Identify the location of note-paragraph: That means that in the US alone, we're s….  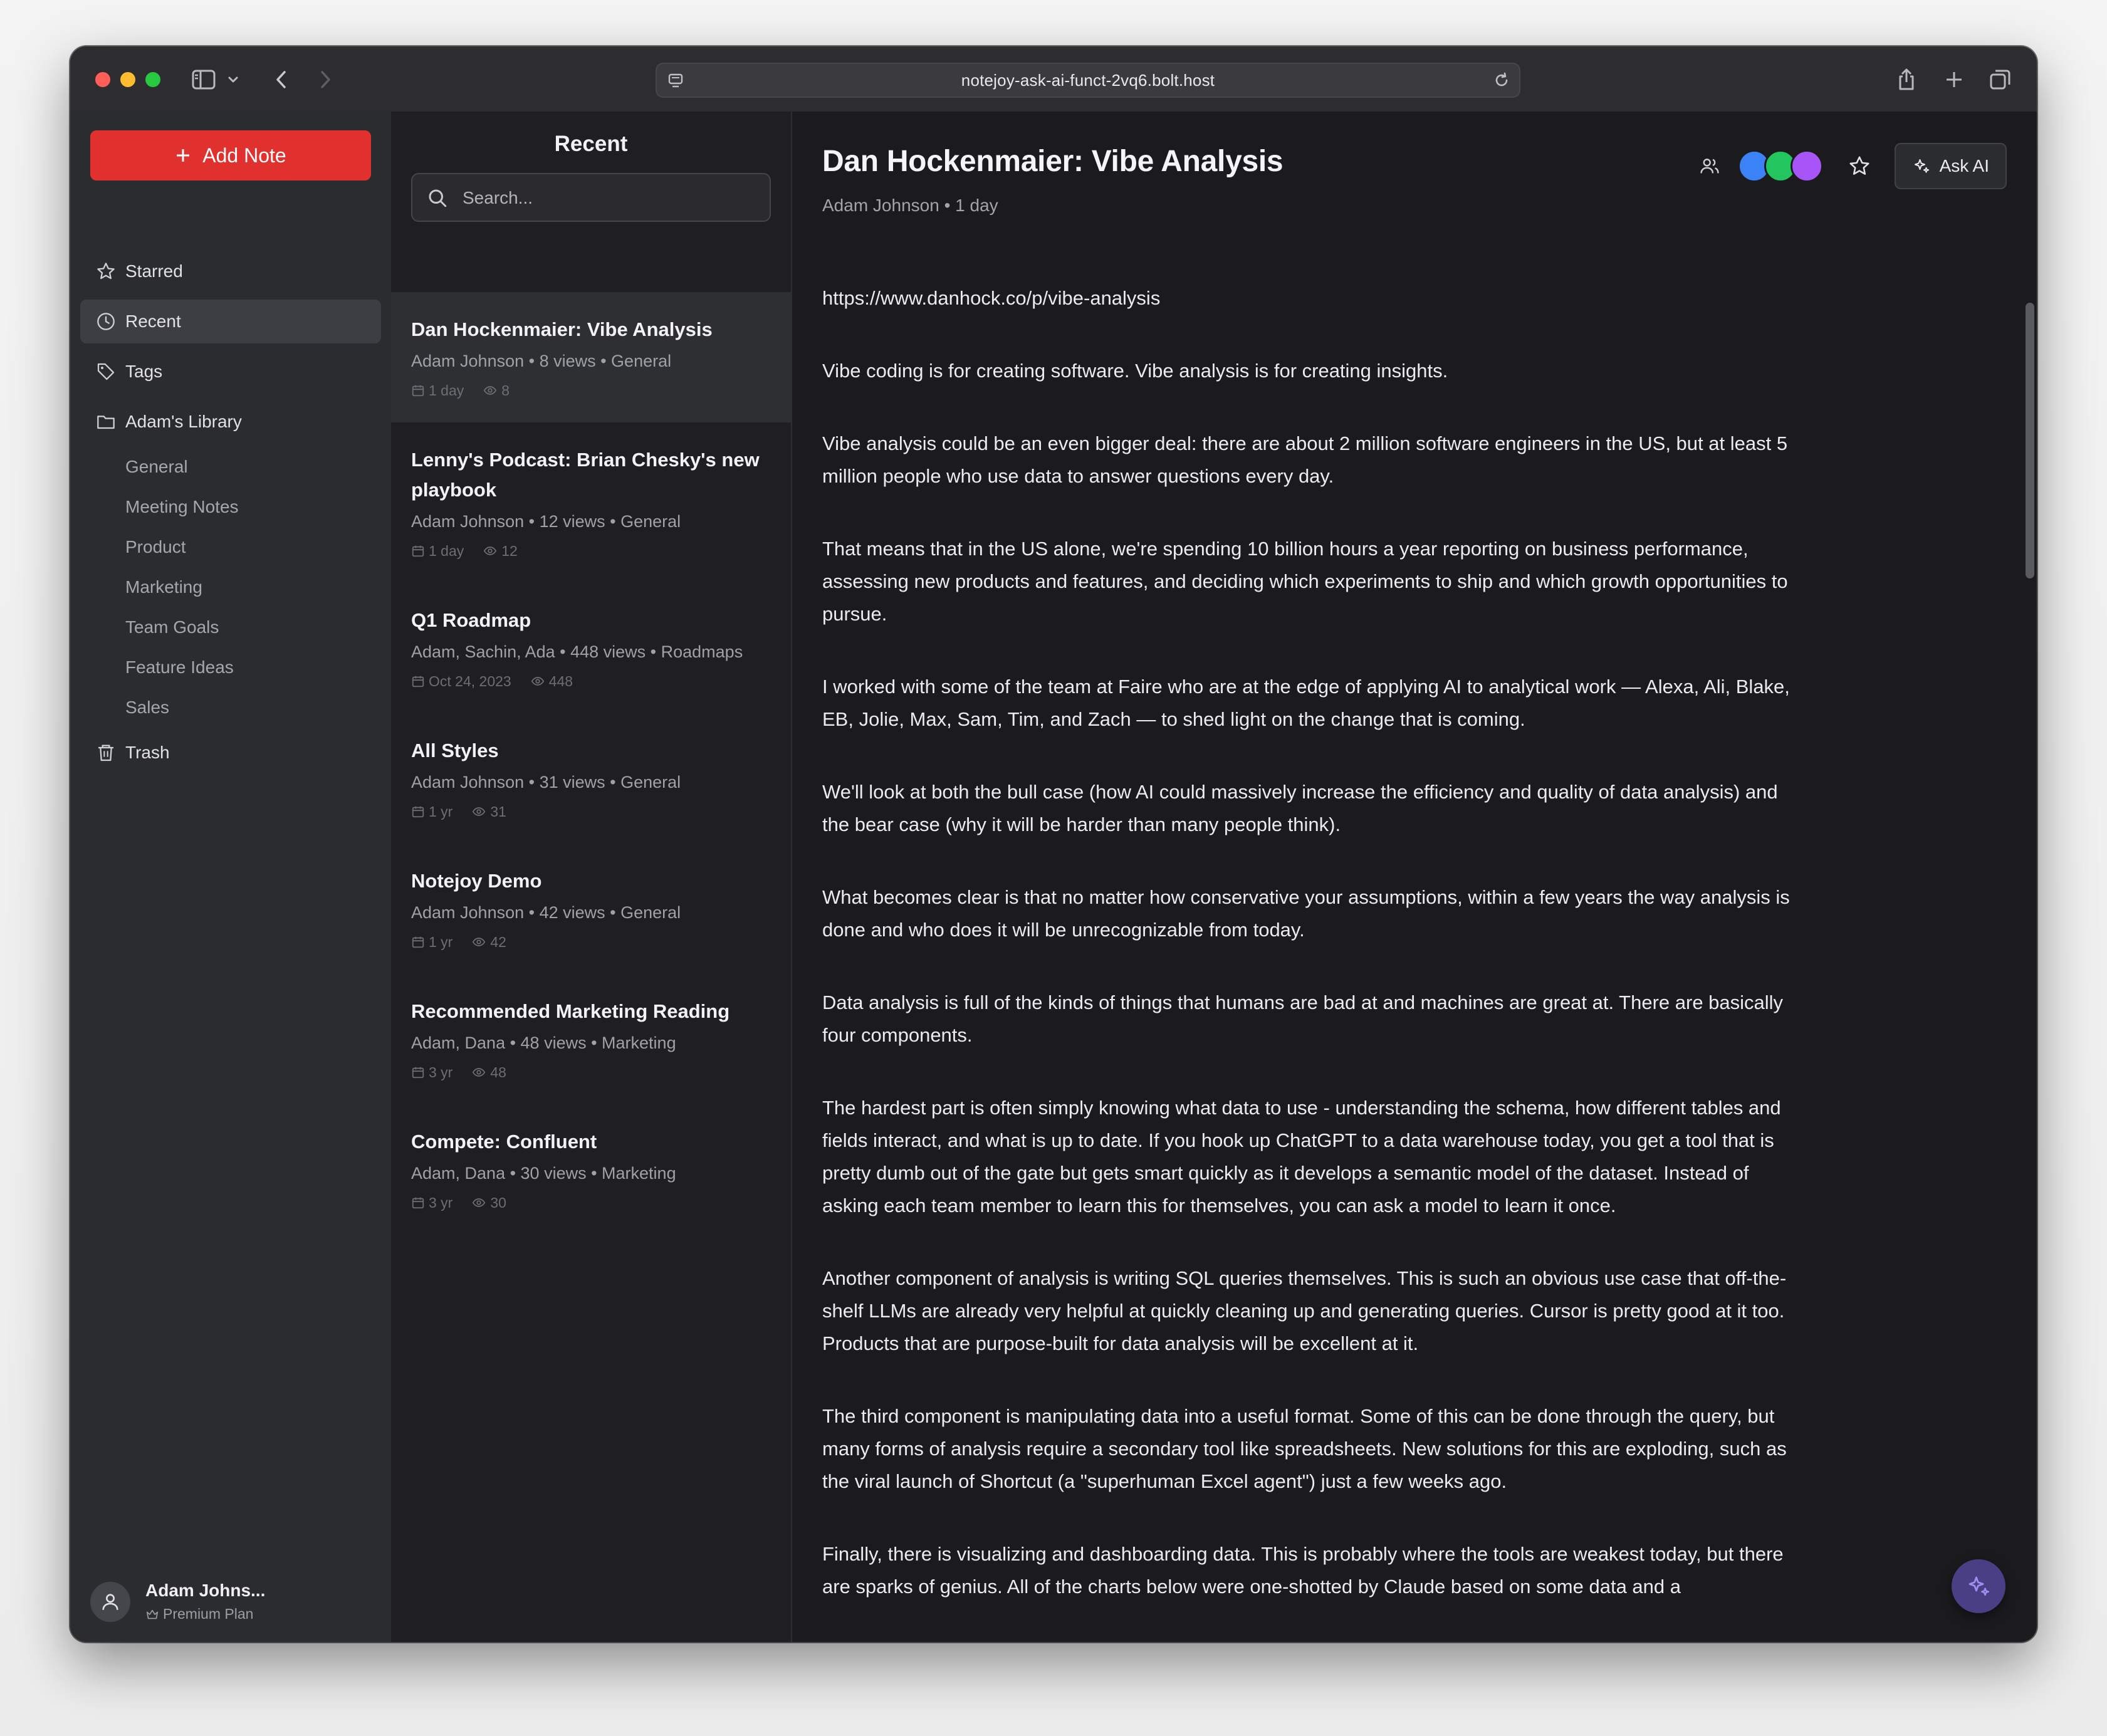
(1305, 581).